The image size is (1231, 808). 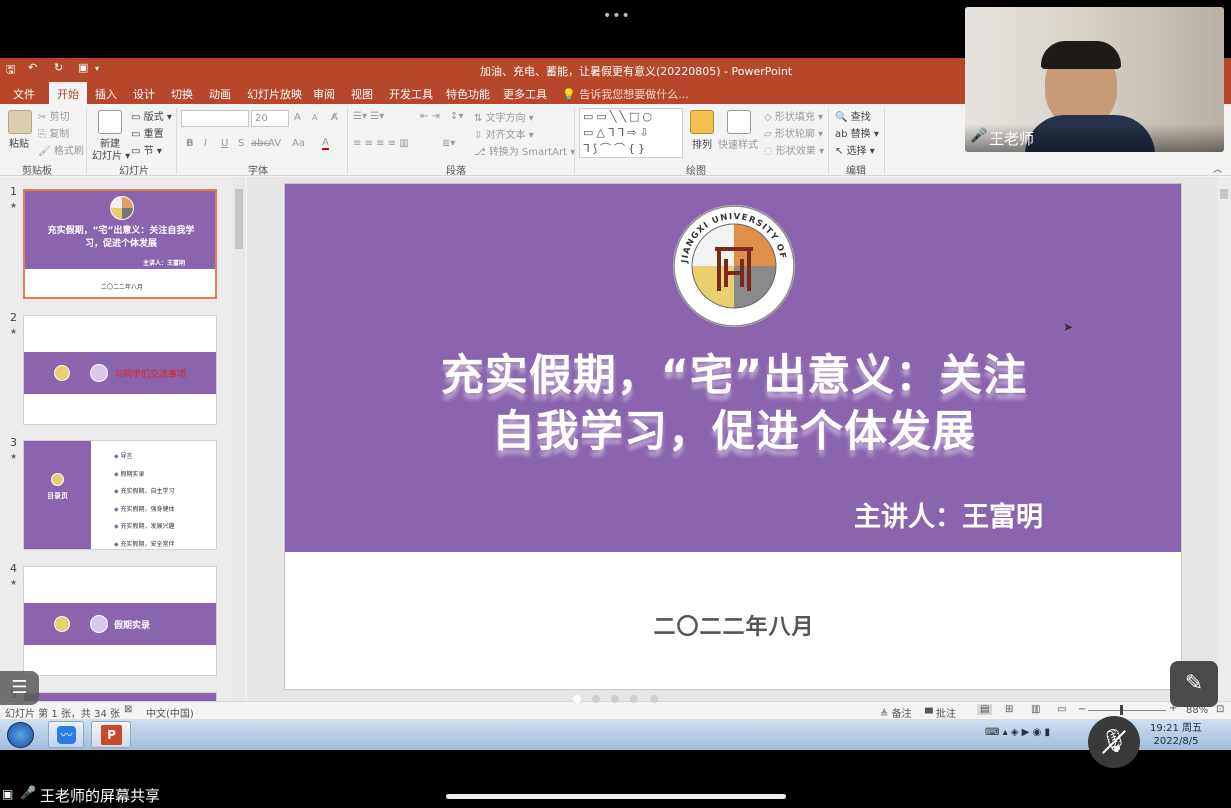 What do you see at coordinates (456, 116) in the screenshot?
I see `line-spacing-button: ↕▾` at bounding box center [456, 116].